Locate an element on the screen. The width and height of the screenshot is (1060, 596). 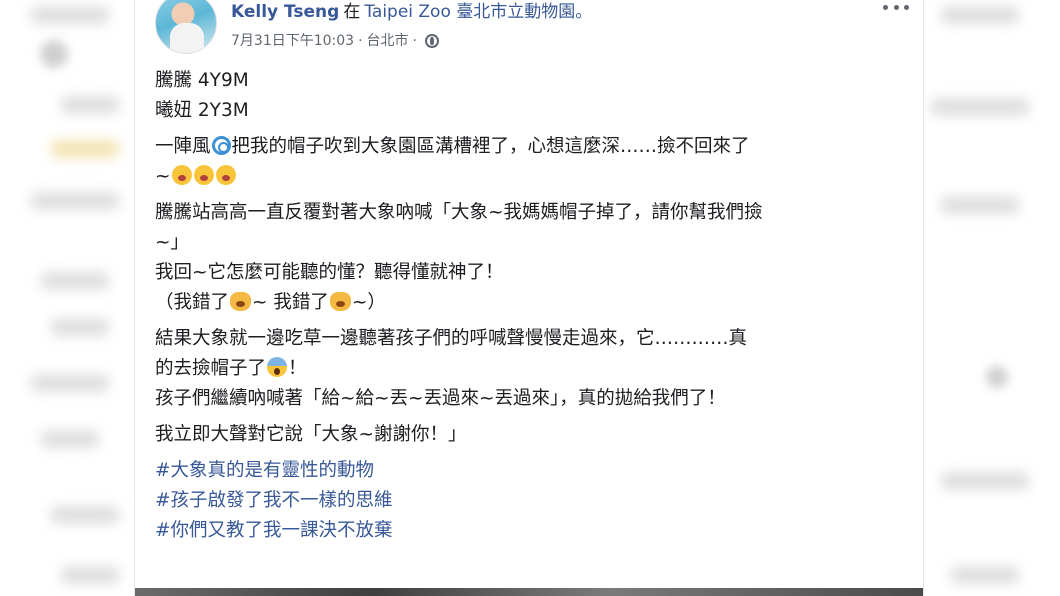
author-name-link: Kelly Tseng is located at coordinates (285, 12).